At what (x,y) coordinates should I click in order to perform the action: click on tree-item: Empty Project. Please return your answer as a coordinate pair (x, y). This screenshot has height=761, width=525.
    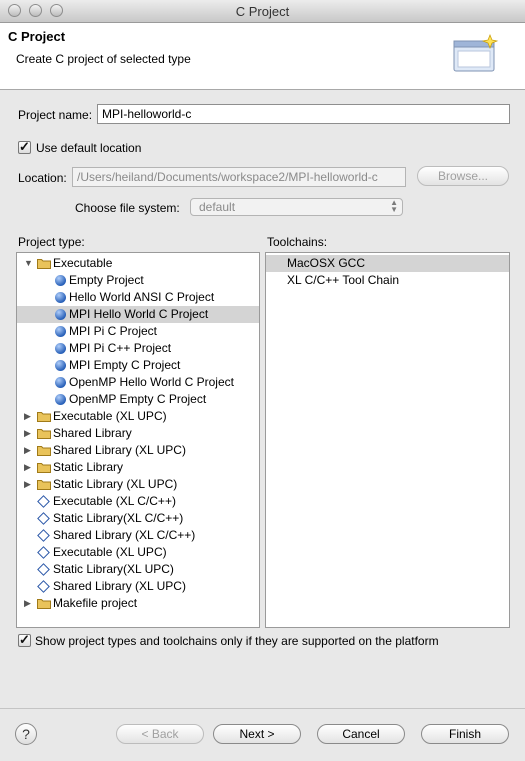
    Looking at the image, I should click on (138, 280).